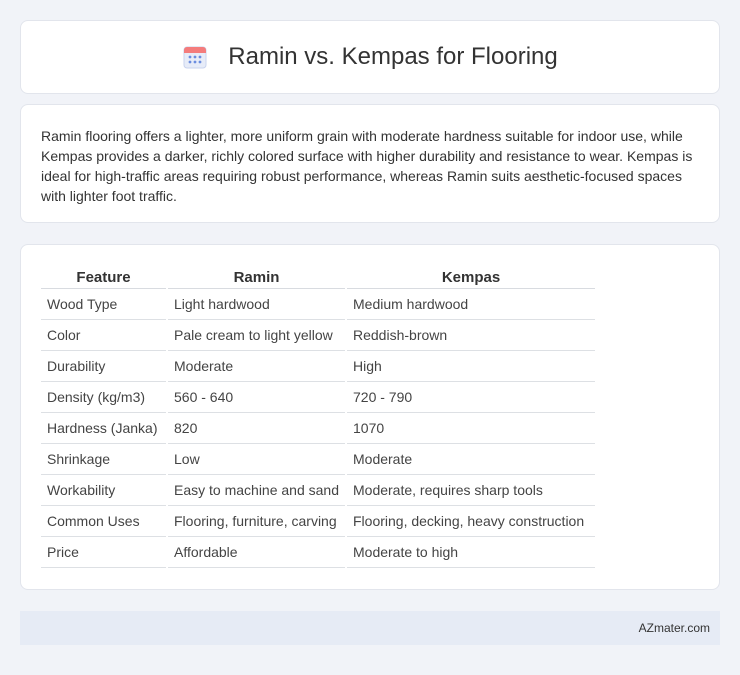 The width and height of the screenshot is (740, 675). I want to click on kempas-cell: Moderate, requires sharp tools, so click(471, 490).